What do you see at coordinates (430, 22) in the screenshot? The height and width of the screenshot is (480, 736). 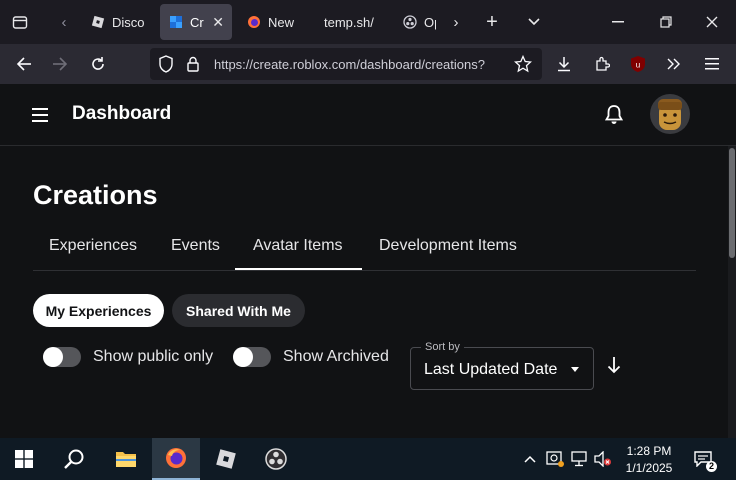 I see `tab-label: Op` at bounding box center [430, 22].